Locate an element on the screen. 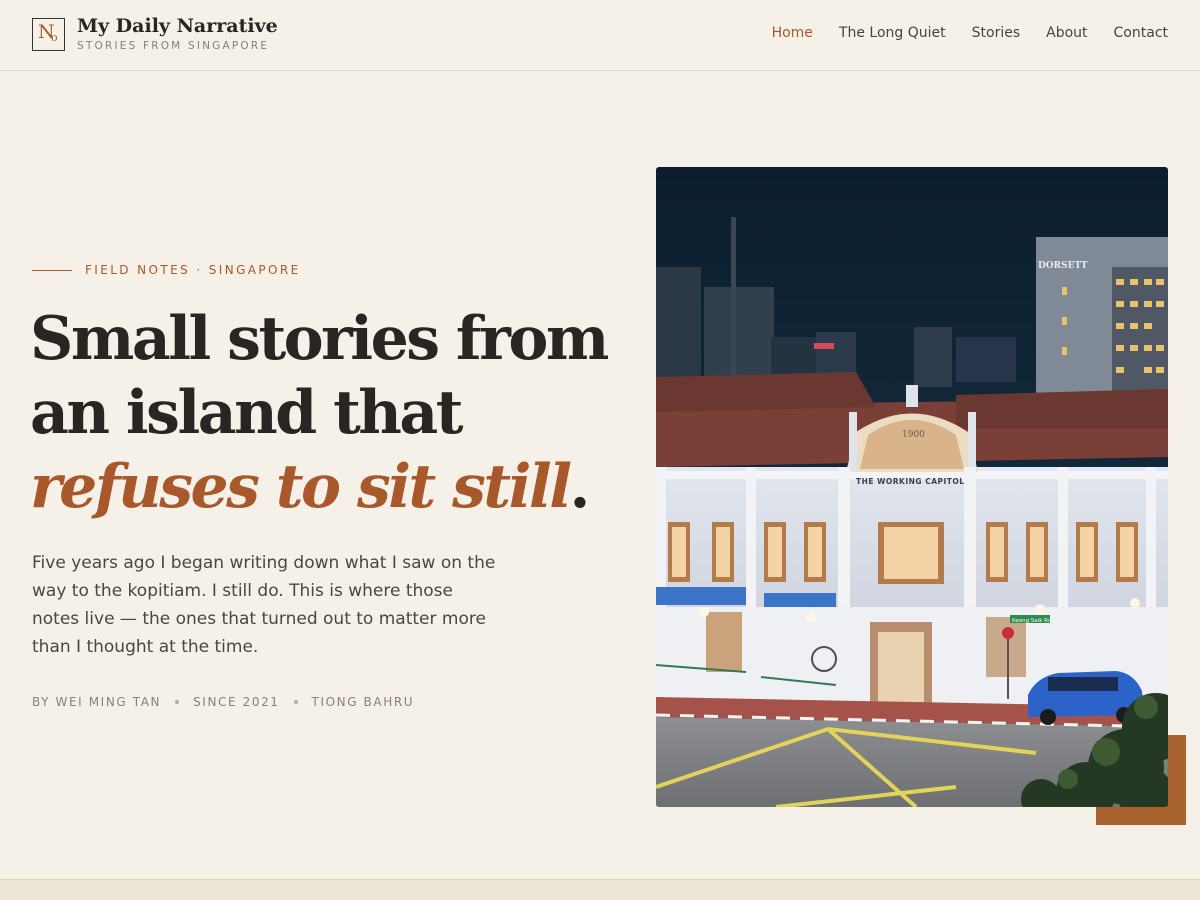  headline-line-2: an island that is located at coordinates (247, 413).